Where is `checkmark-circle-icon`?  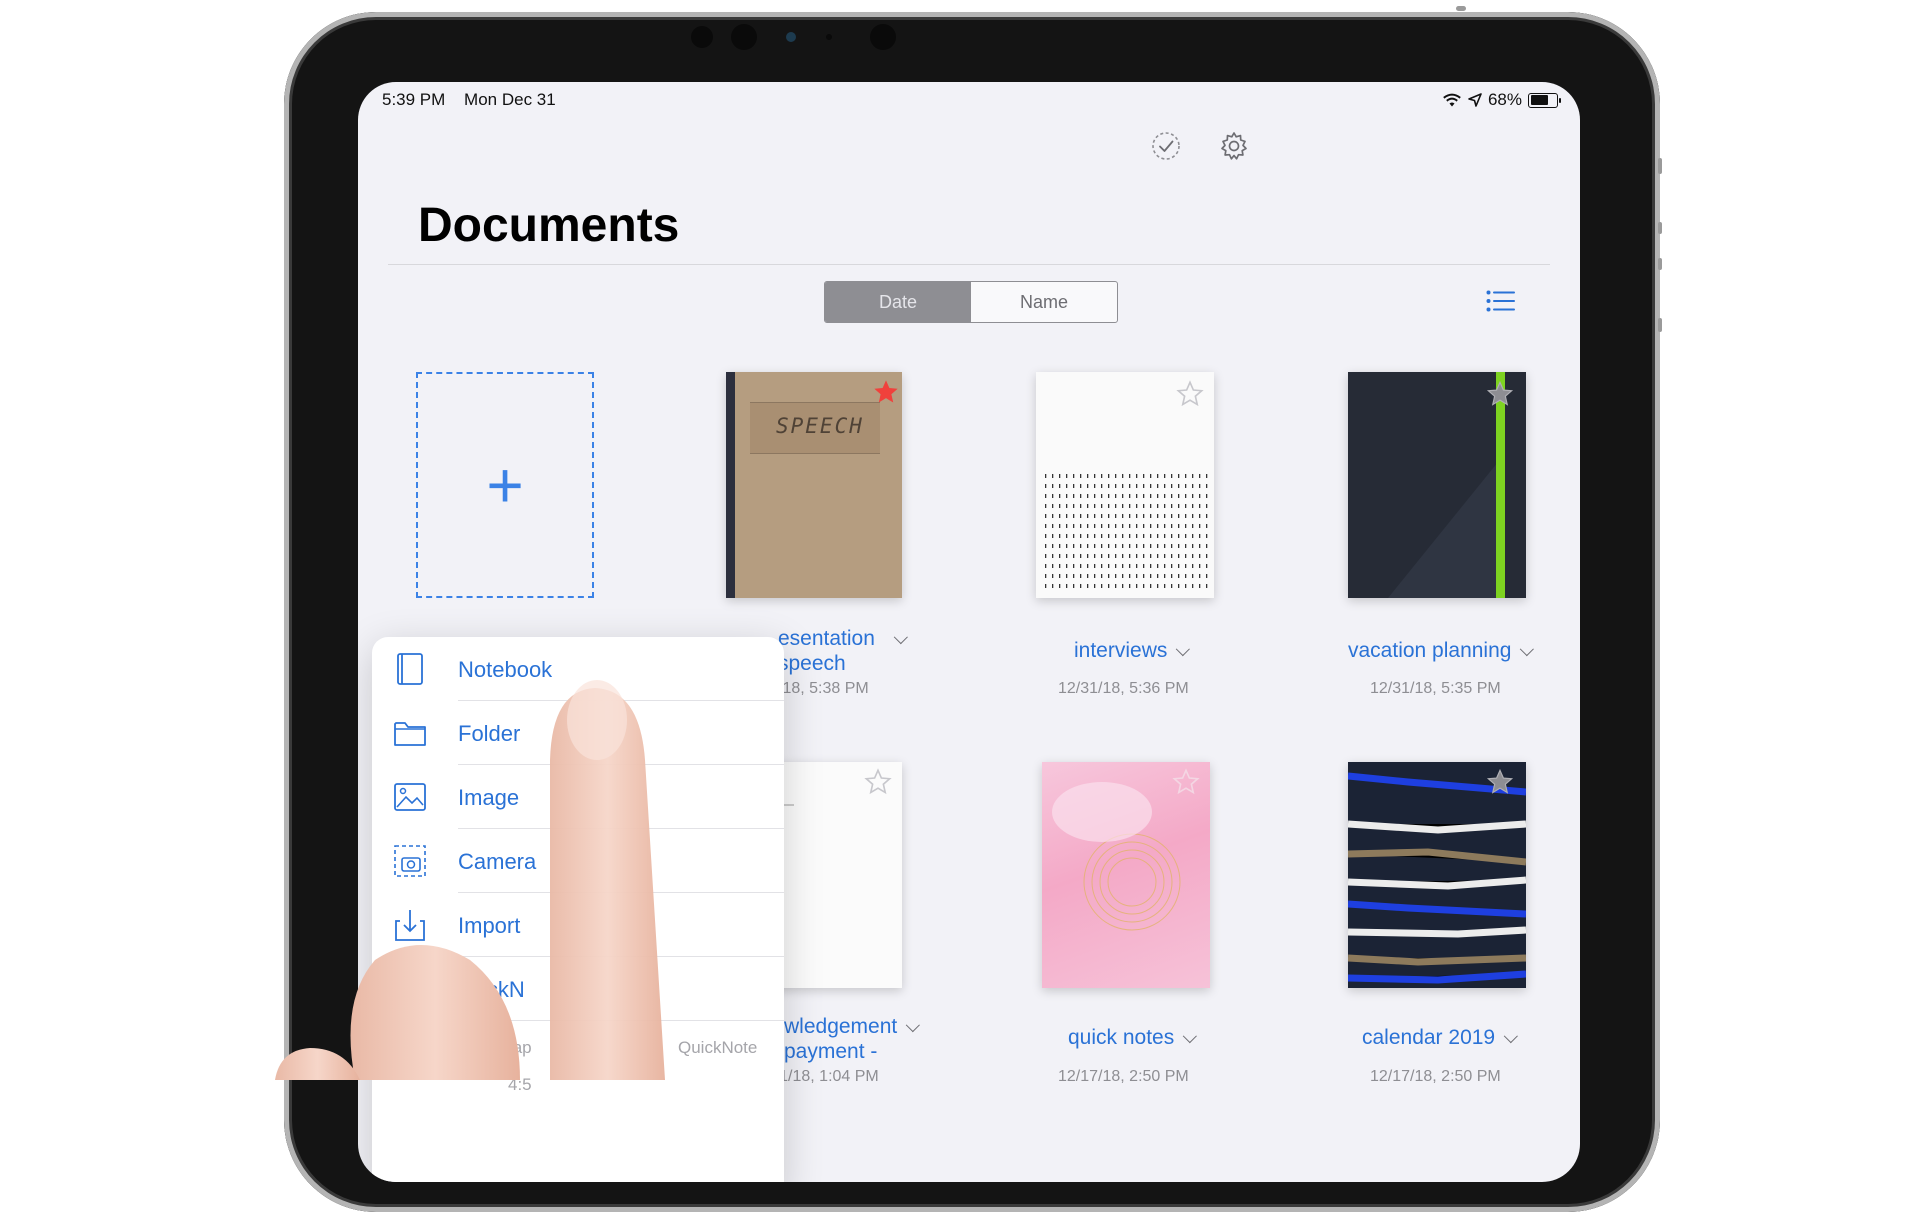
checkmark-circle-icon is located at coordinates (1166, 146).